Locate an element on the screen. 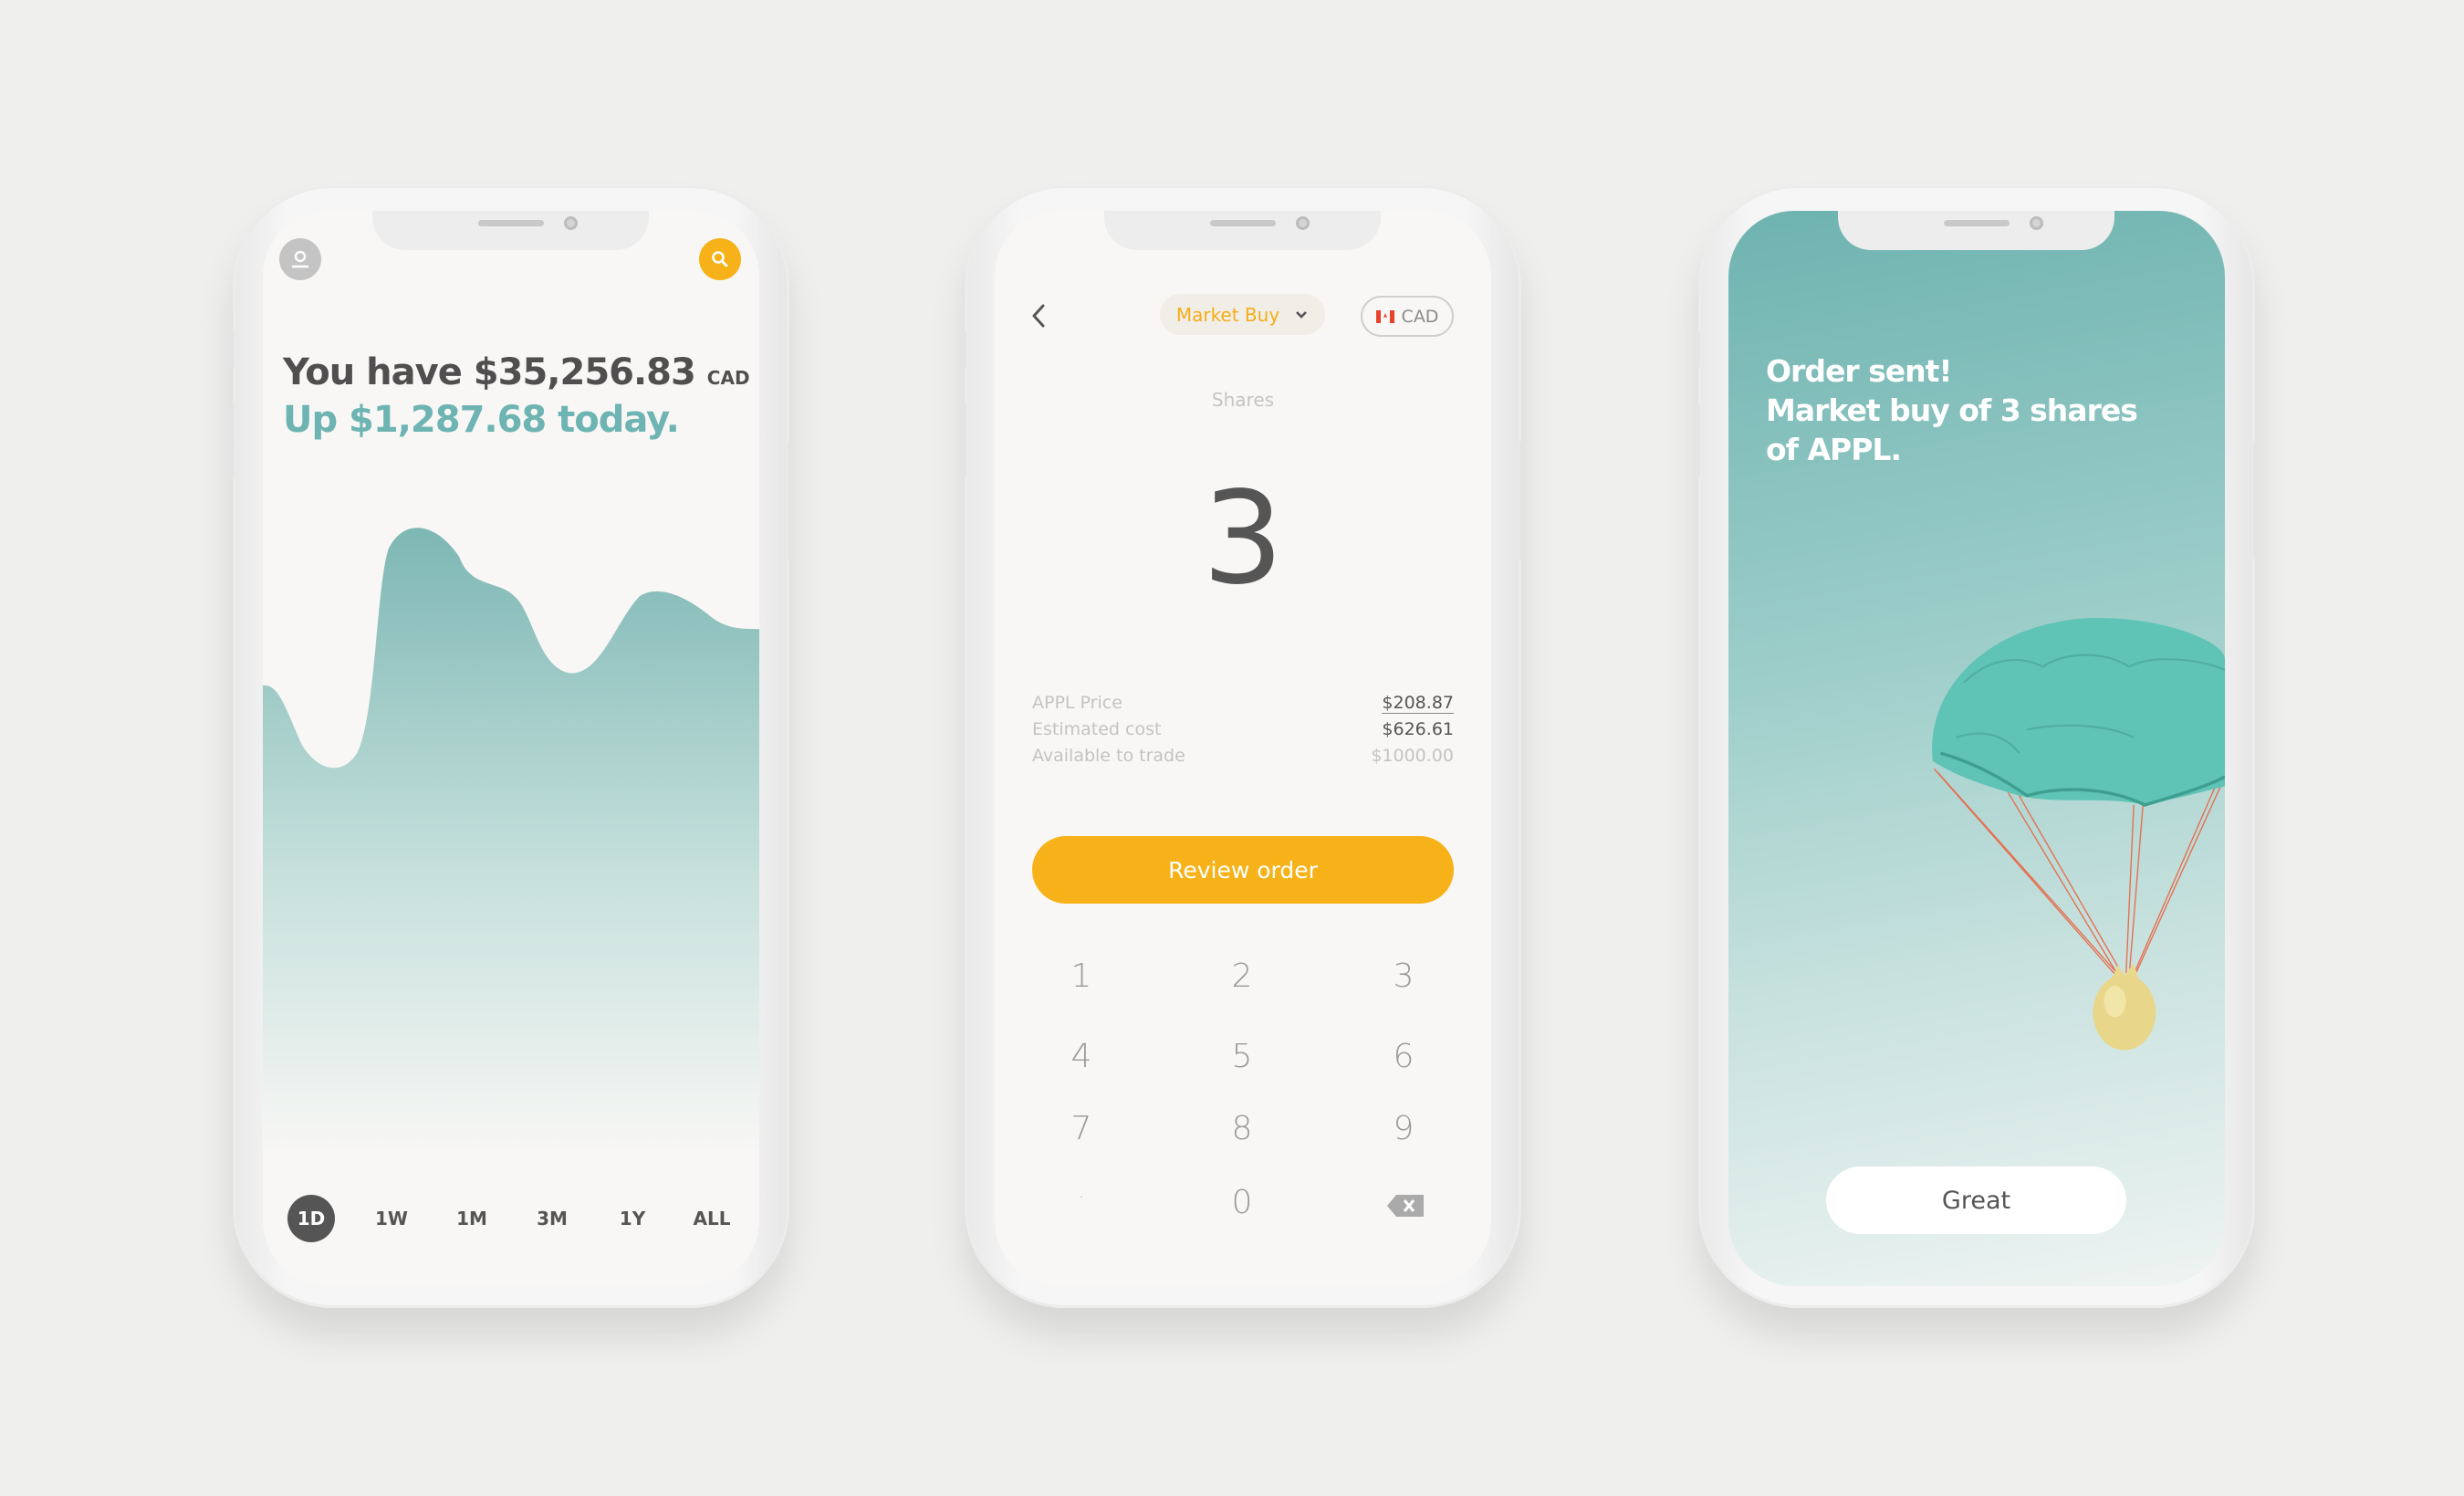 Image resolution: width=2464 pixels, height=1496 pixels. search-button is located at coordinates (720, 259).